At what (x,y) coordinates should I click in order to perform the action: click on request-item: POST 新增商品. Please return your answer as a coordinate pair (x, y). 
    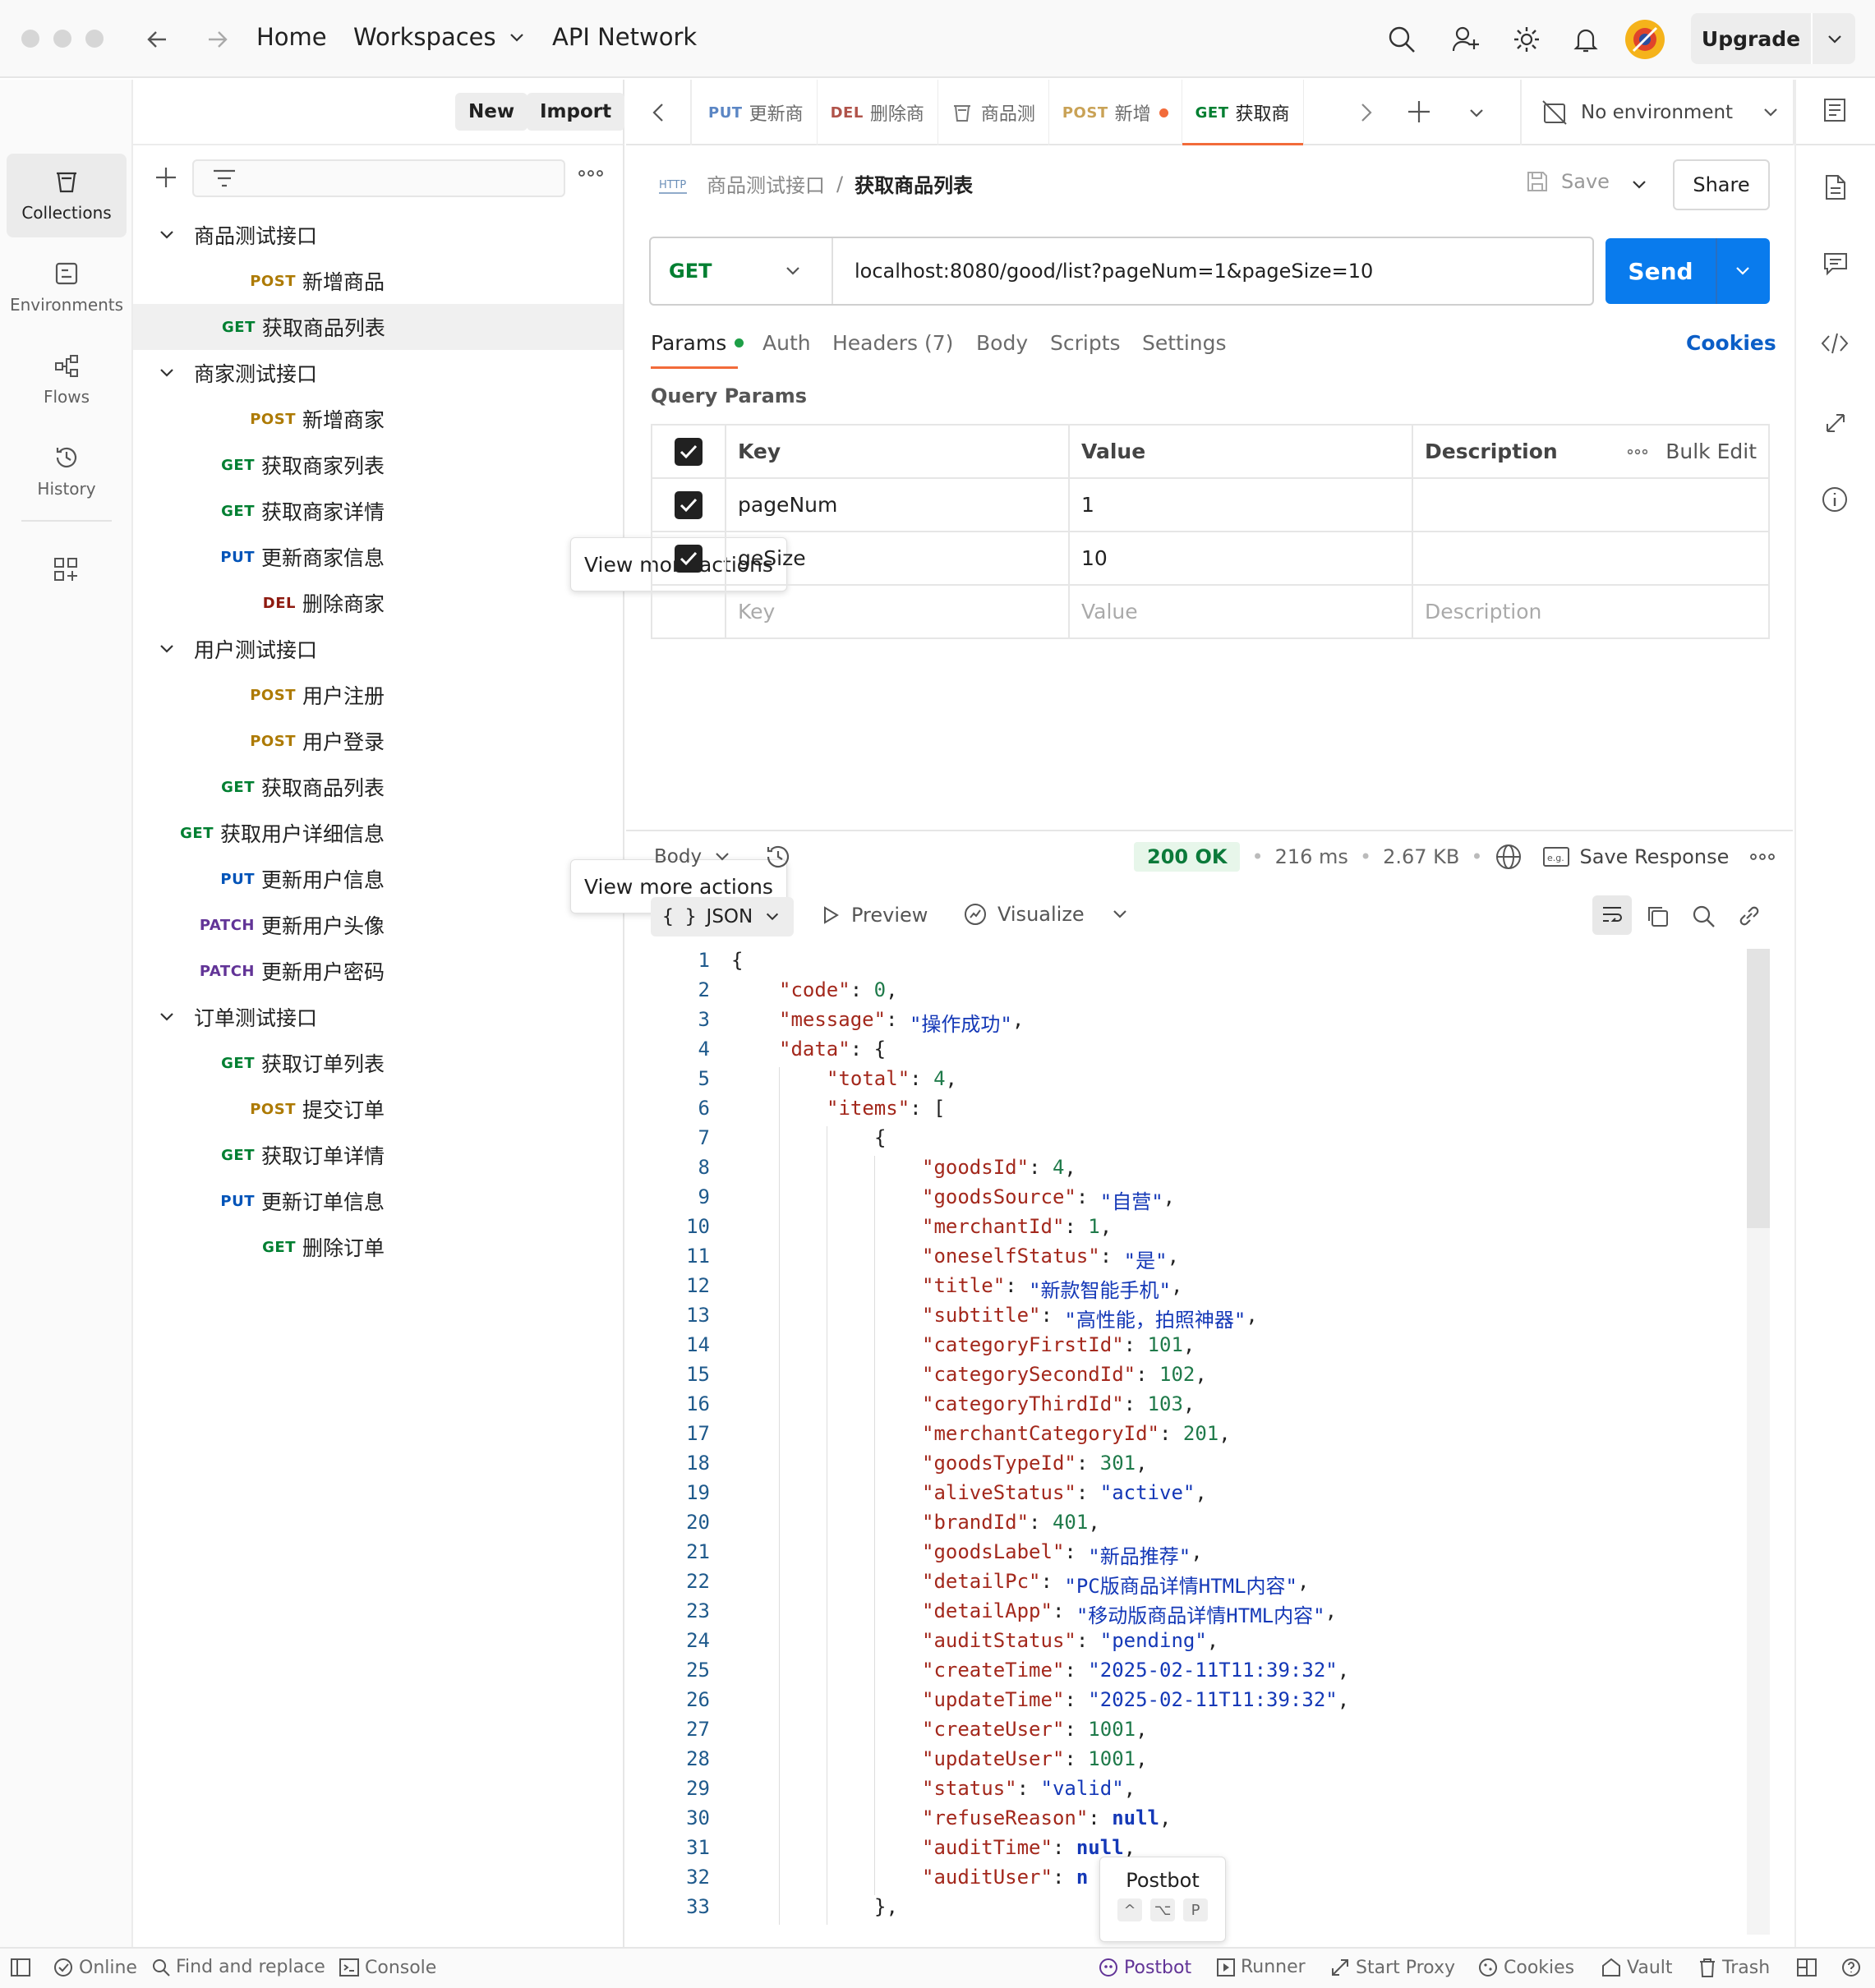
    Looking at the image, I should click on (259, 281).